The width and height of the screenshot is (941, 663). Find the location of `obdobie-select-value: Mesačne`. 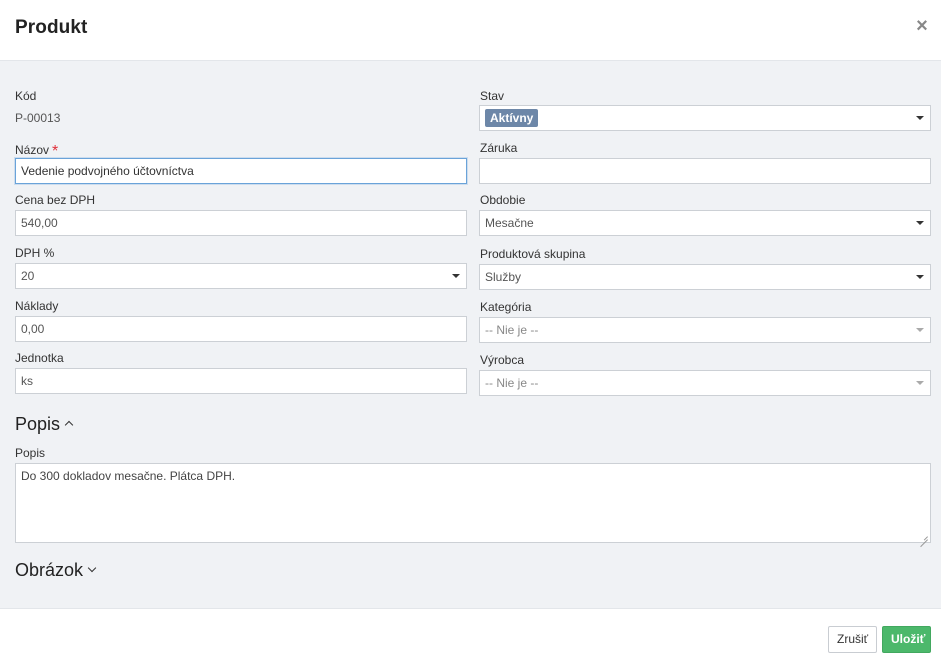

obdobie-select-value: Mesačne is located at coordinates (509, 223).